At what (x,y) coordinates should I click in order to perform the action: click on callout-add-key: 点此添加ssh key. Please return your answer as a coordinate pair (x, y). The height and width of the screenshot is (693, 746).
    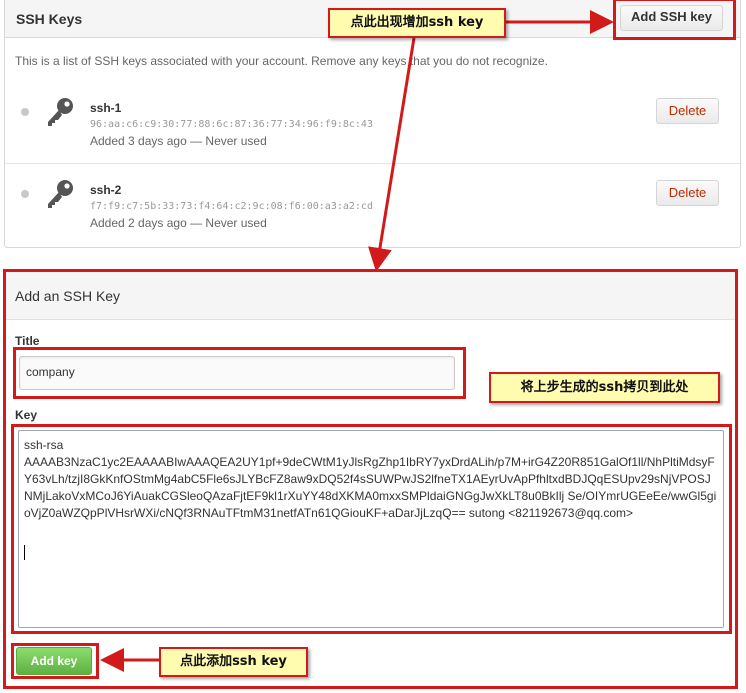
    Looking at the image, I should click on (233, 662).